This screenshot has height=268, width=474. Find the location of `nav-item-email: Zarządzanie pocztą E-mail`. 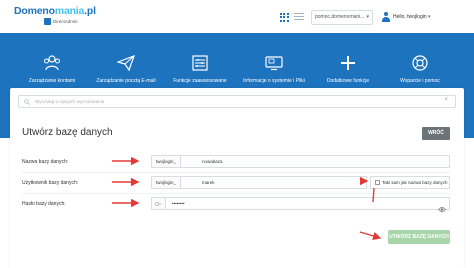

nav-item-email: Zarządzanie pocztą E-mail is located at coordinates (126, 68).